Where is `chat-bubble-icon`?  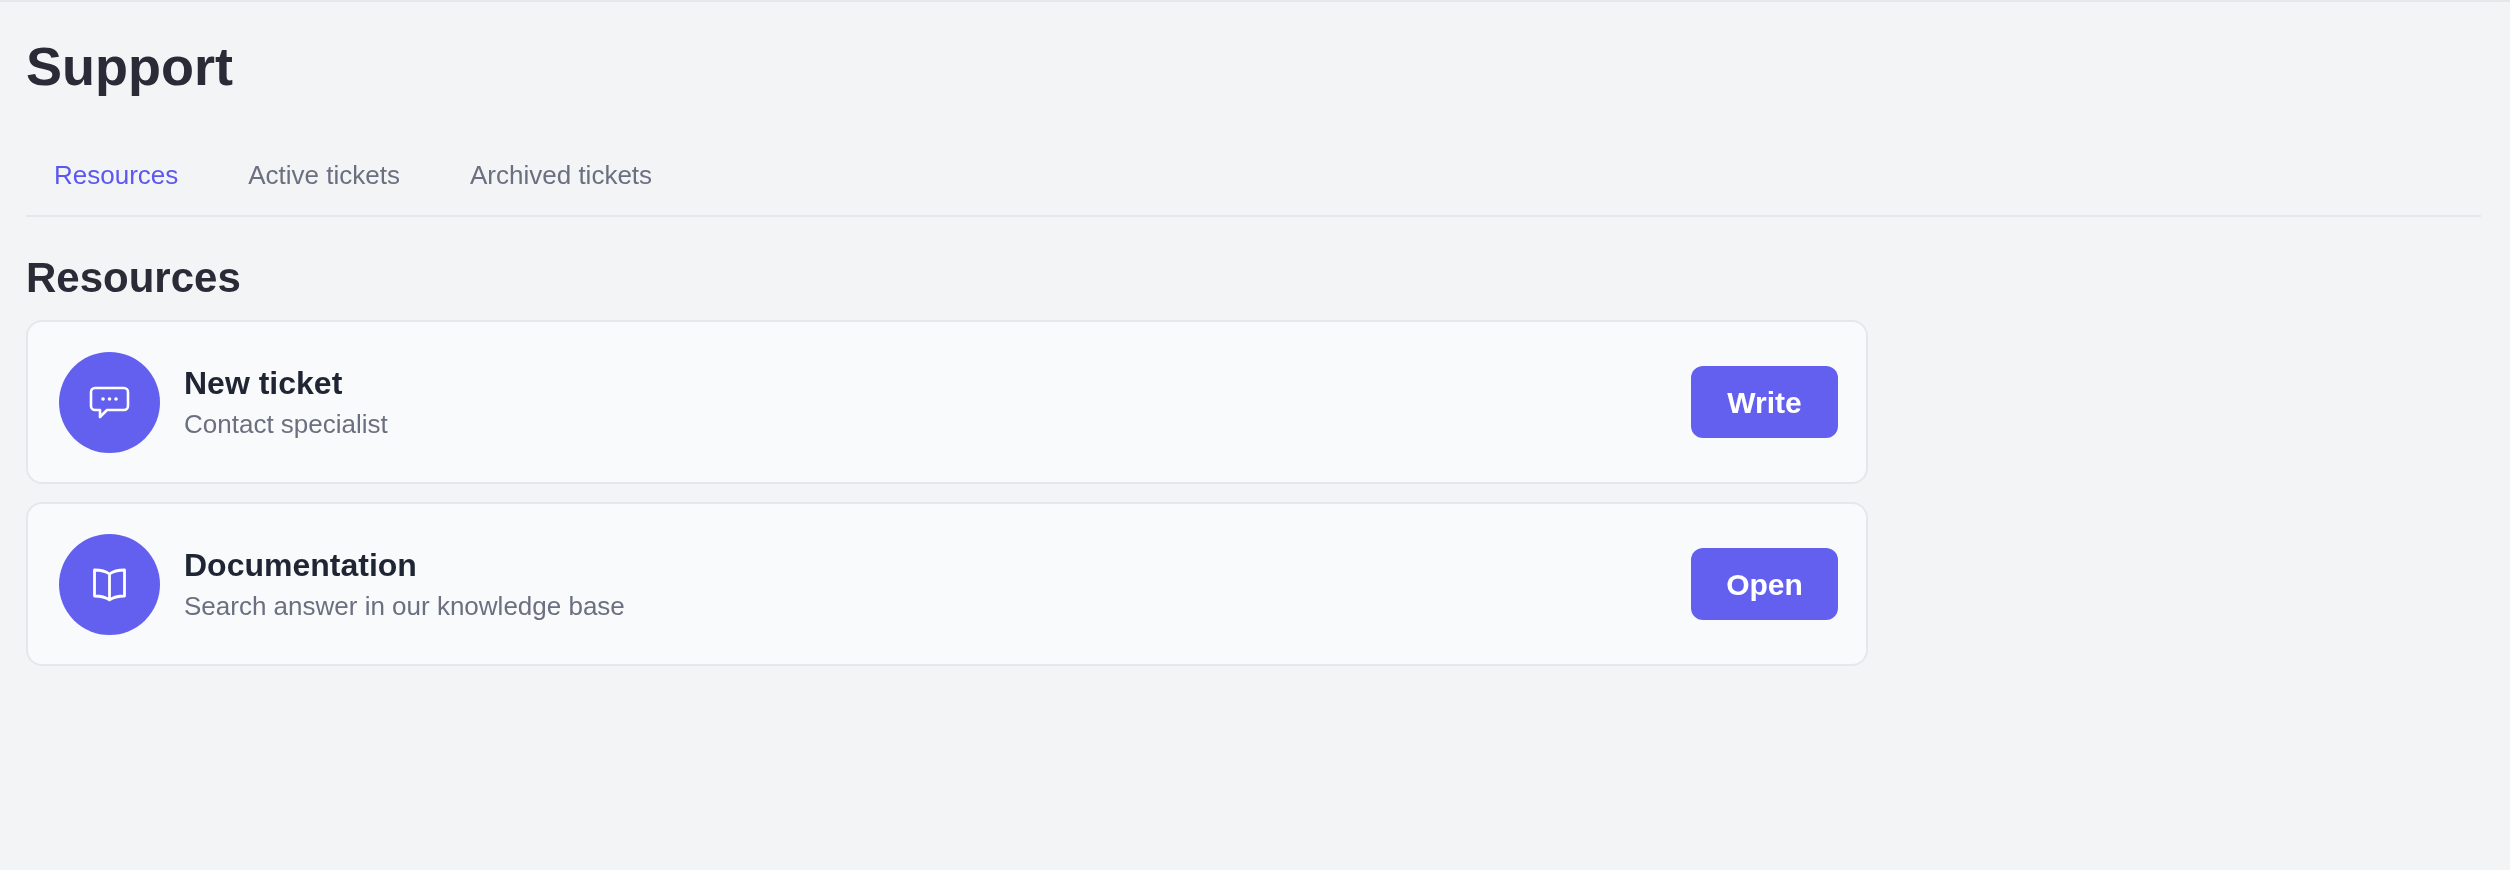
chat-bubble-icon is located at coordinates (109, 402).